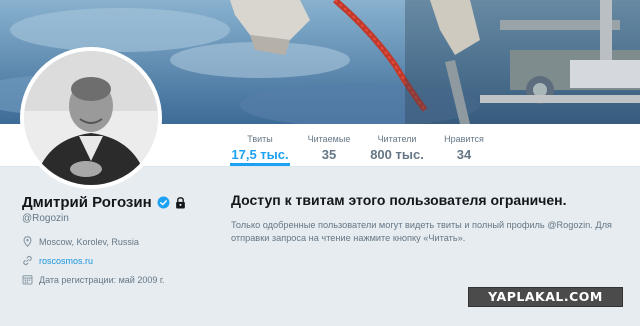 Image resolution: width=640 pixels, height=326 pixels. I want to click on tab-likes: Нравится 34, so click(464, 145).